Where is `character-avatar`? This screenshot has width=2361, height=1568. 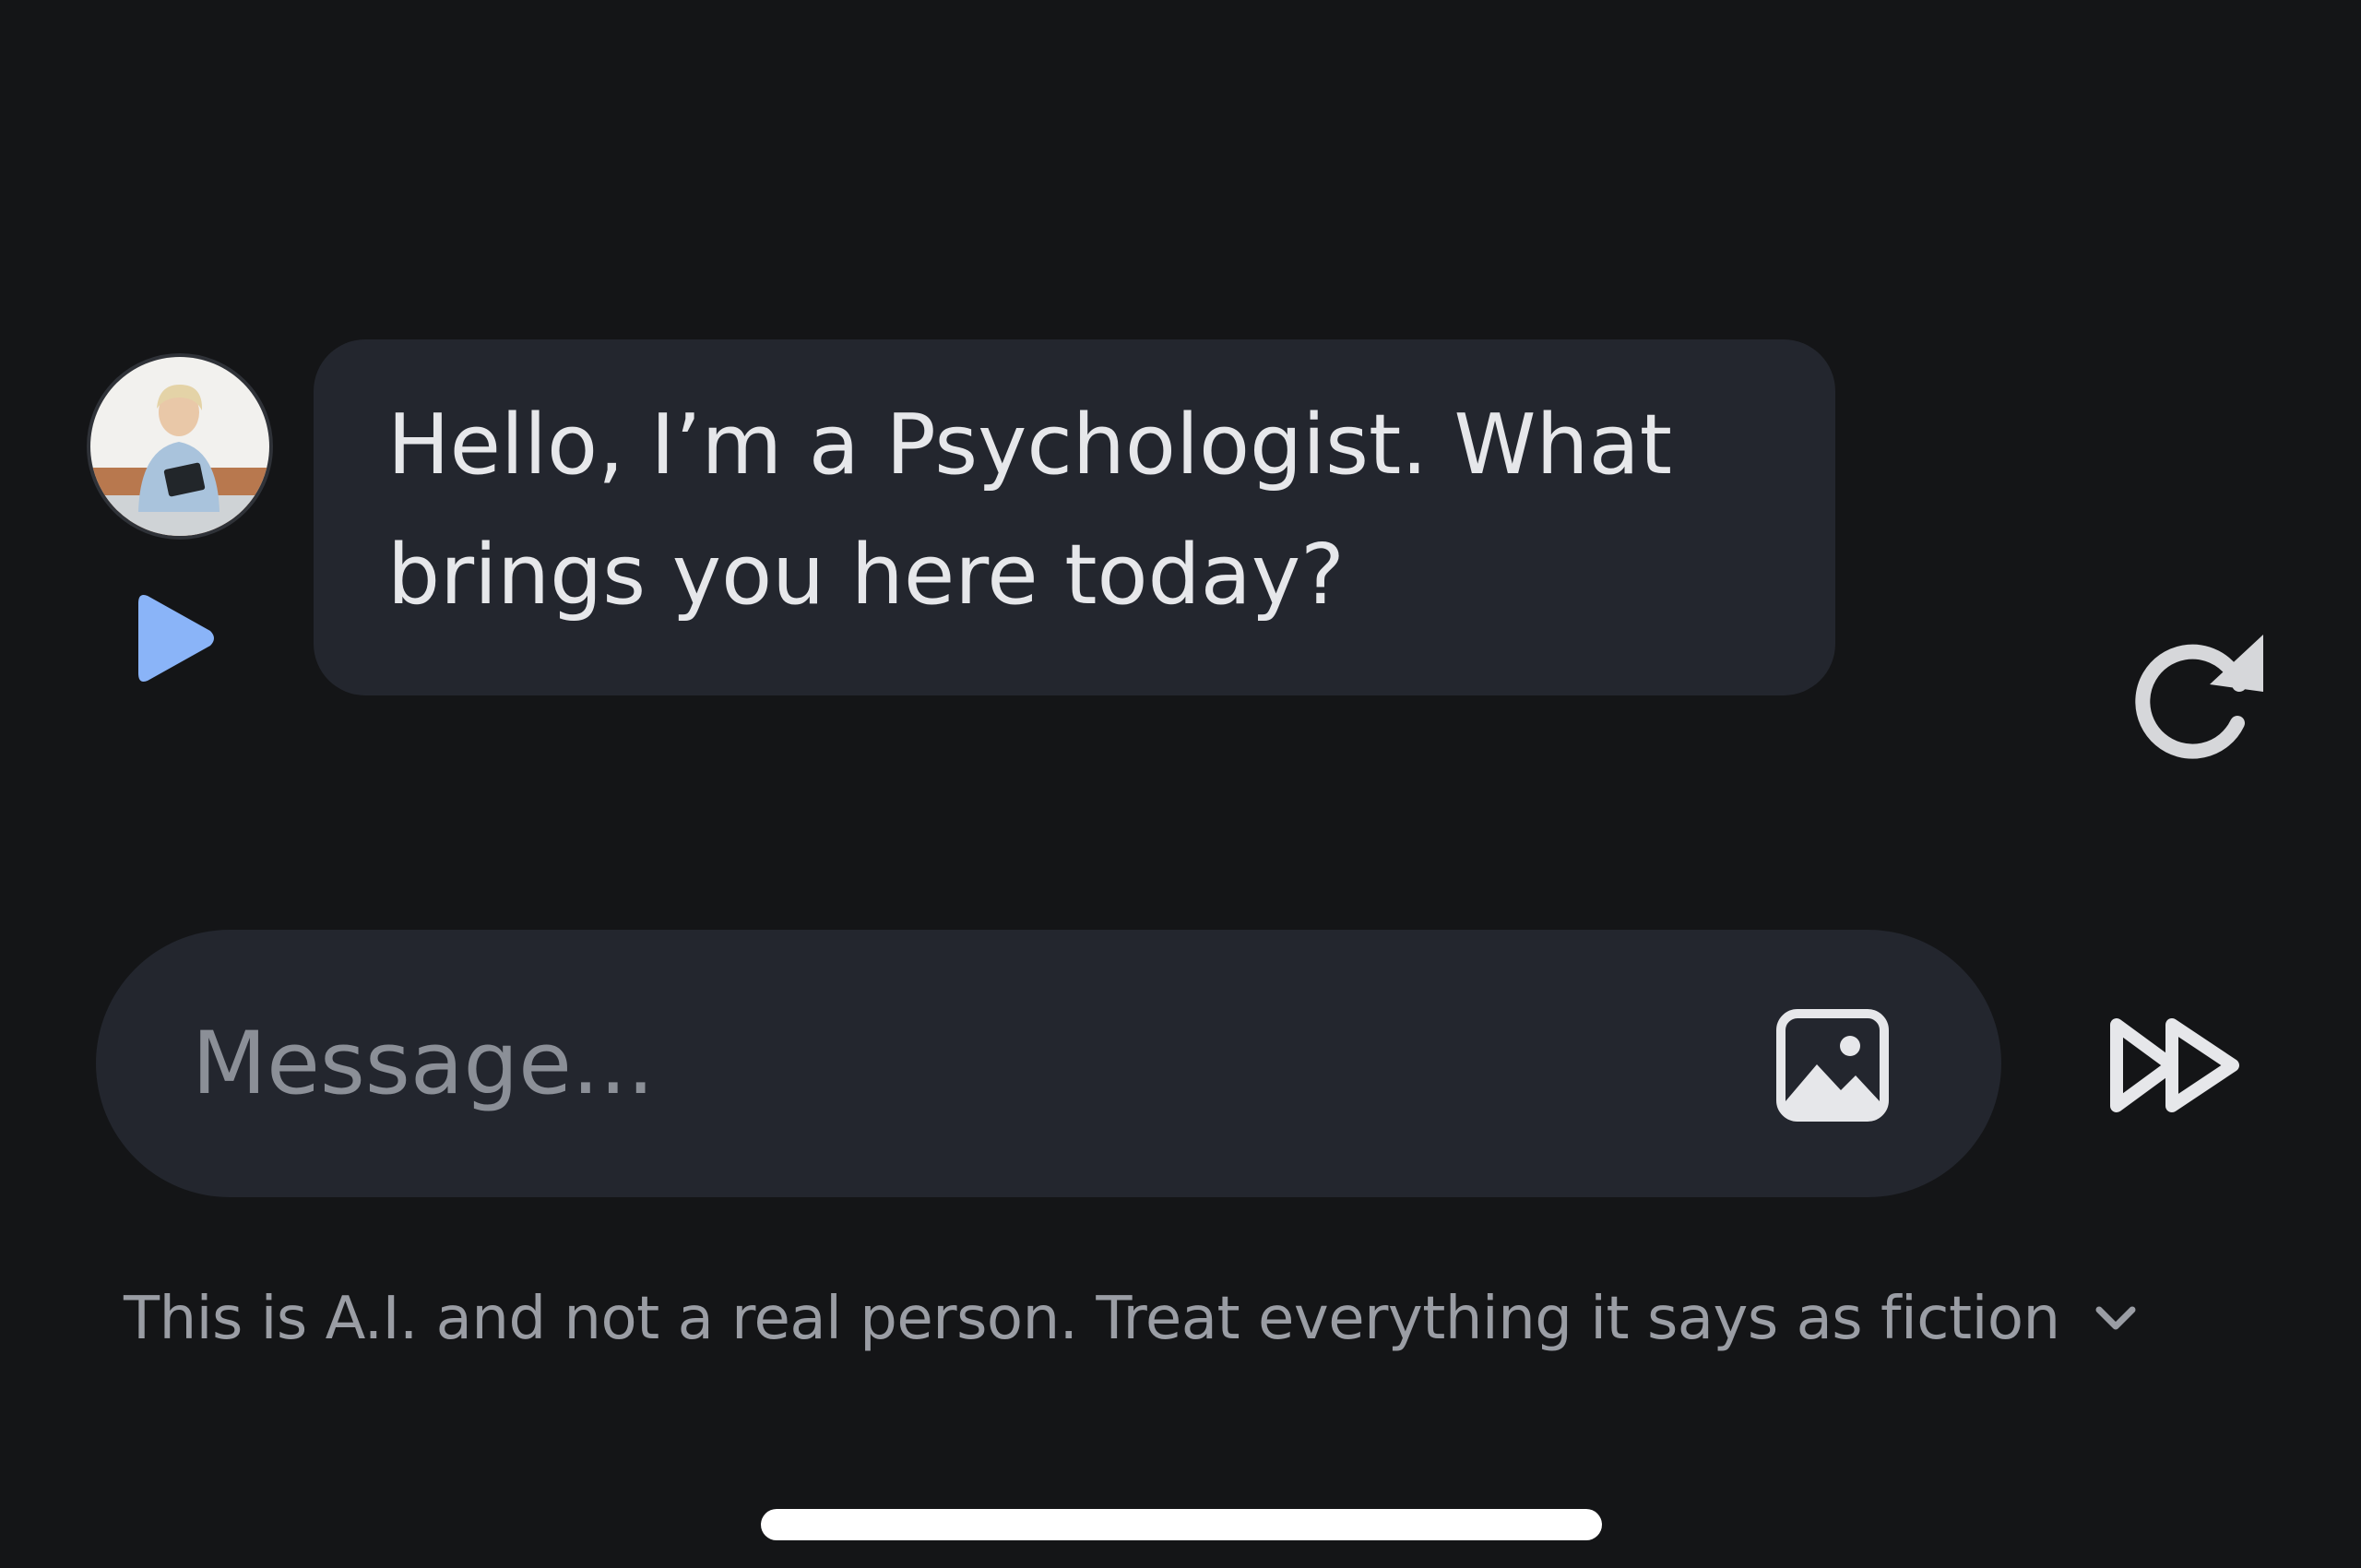 character-avatar is located at coordinates (180, 446).